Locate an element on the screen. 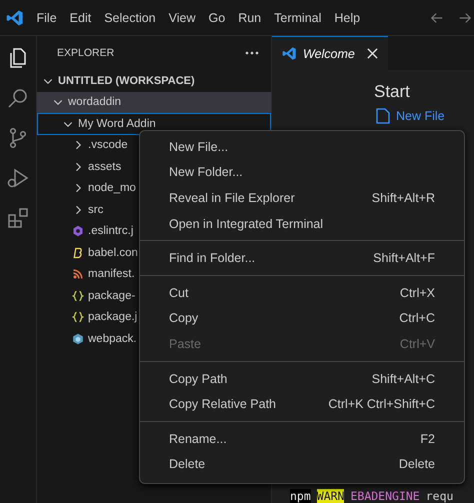 This screenshot has width=474, height=503. terminal-text: requ is located at coordinates (440, 496).